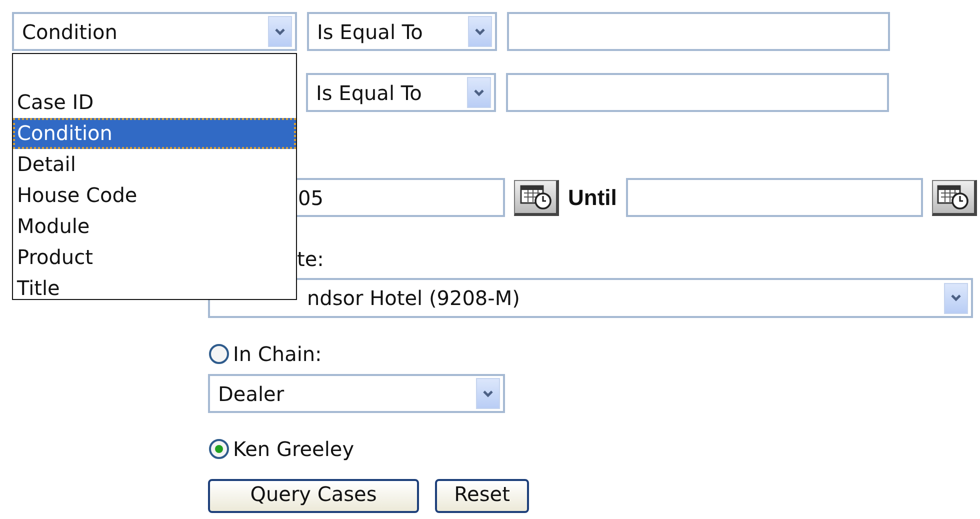 This screenshot has height=519, width=980. What do you see at coordinates (310, 259) in the screenshot?
I see `site-label: te:` at bounding box center [310, 259].